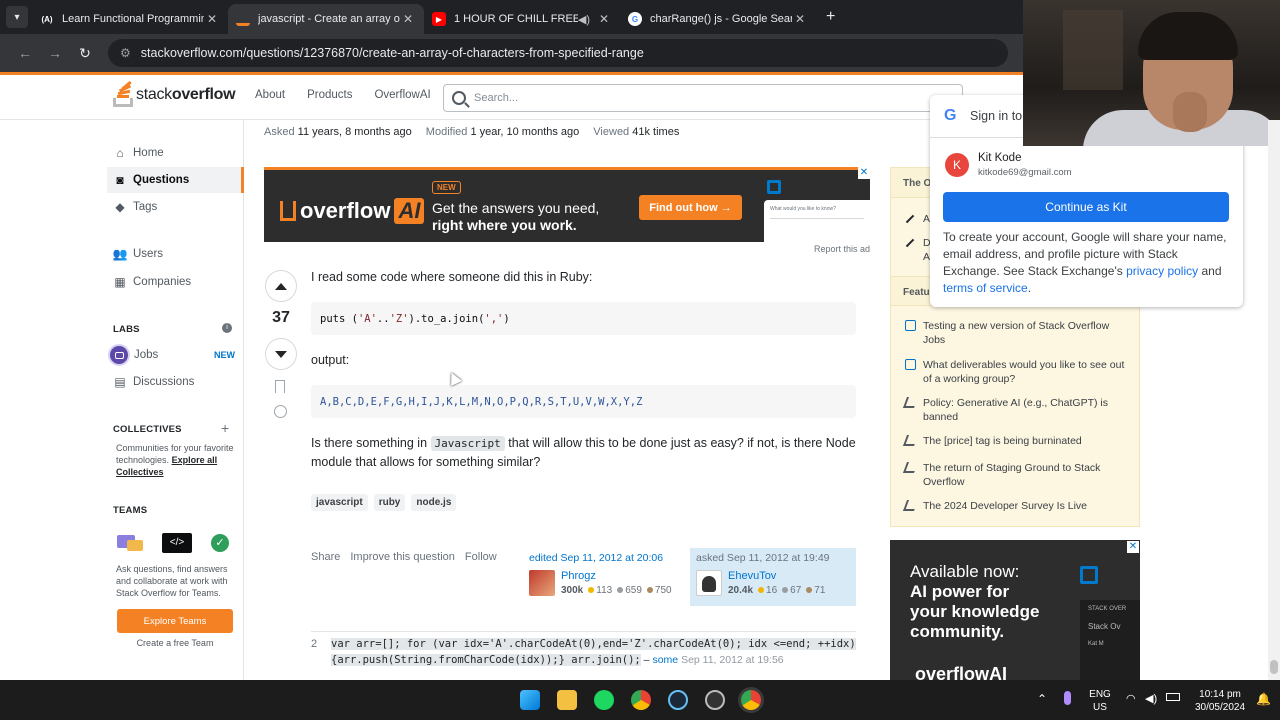 The width and height of the screenshot is (1280, 720). What do you see at coordinates (402, 95) in the screenshot?
I see `nav-overflowai: OverflowAI` at bounding box center [402, 95].